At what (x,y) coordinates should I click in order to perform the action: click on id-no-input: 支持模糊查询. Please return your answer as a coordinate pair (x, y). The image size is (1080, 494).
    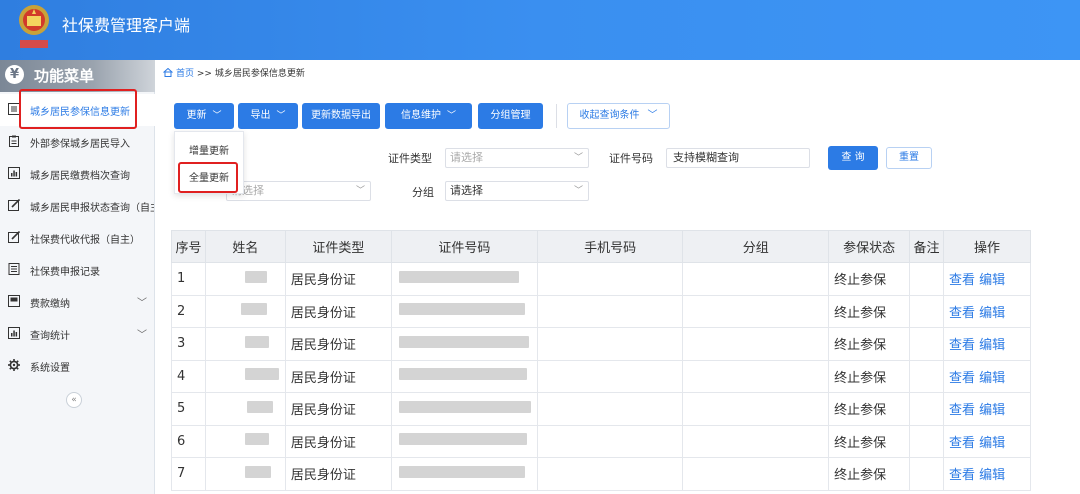
    Looking at the image, I should click on (738, 158).